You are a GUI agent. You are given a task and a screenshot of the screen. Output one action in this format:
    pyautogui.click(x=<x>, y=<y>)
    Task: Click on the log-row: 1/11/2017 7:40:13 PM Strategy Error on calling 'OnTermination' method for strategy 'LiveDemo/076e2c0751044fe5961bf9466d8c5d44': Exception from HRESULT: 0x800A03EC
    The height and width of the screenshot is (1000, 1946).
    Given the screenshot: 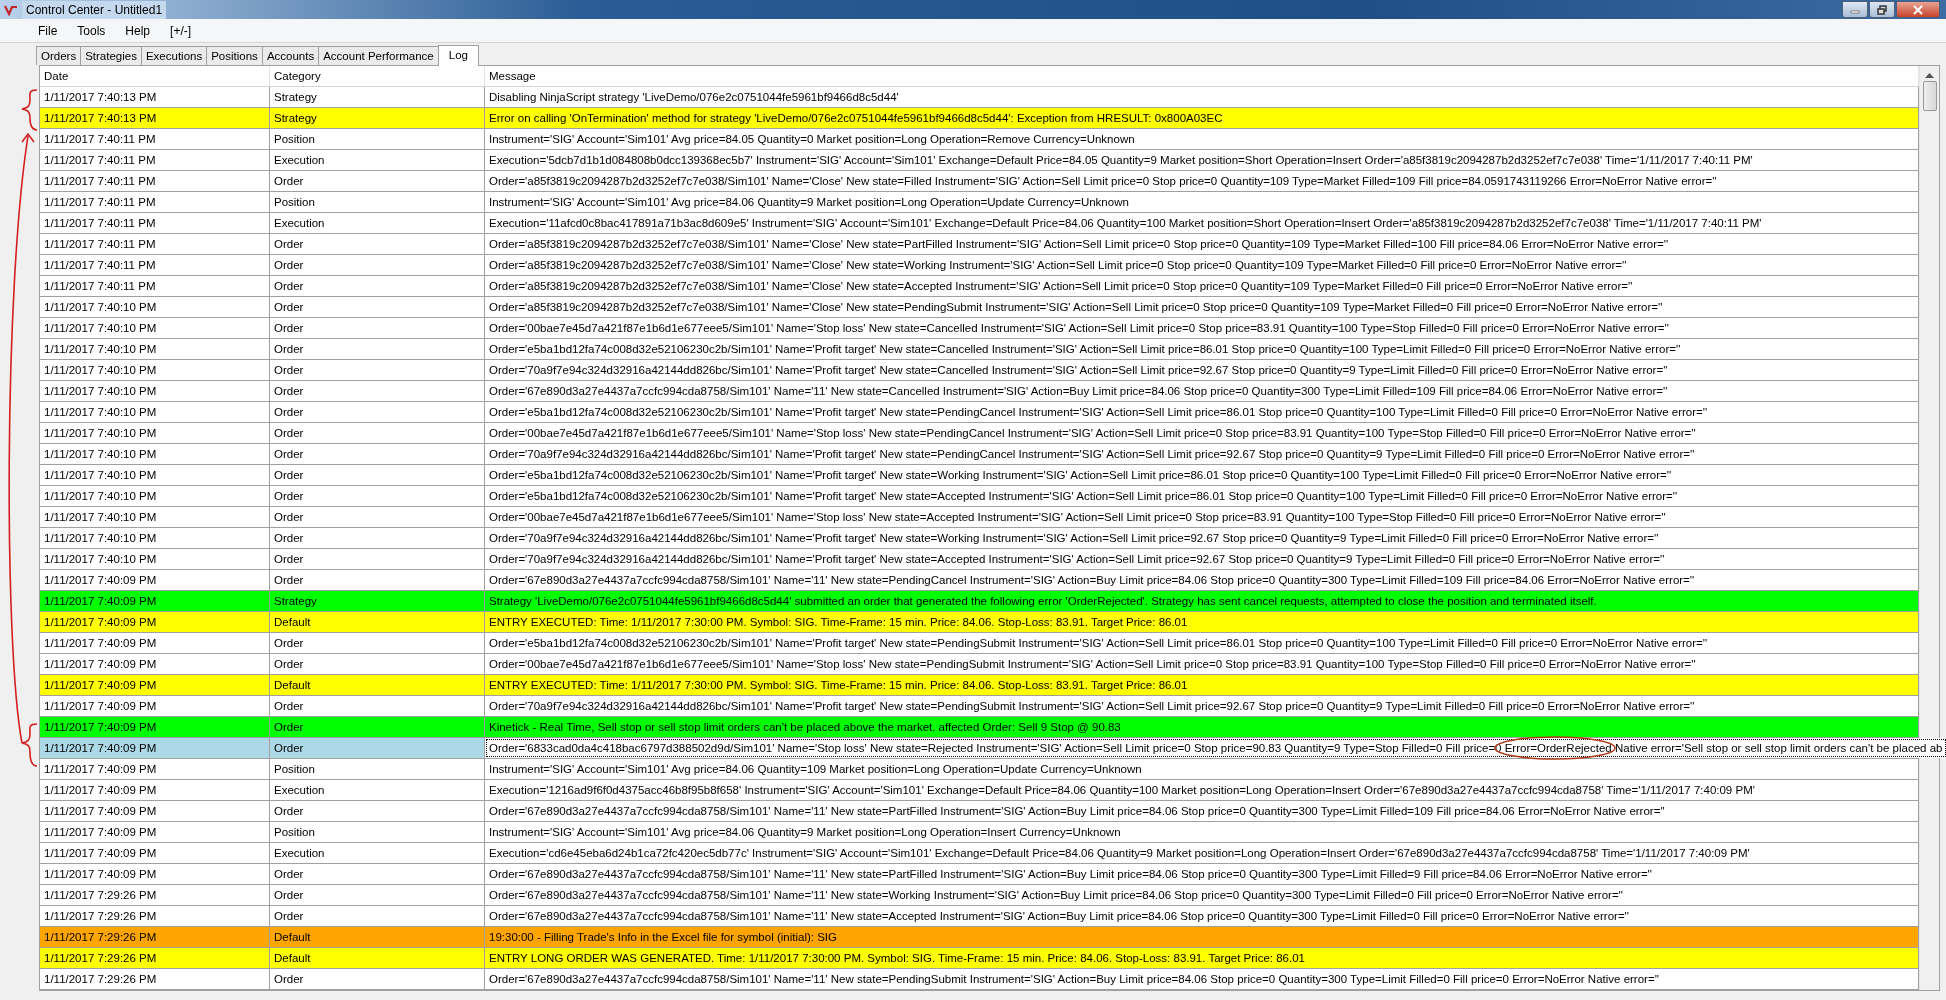 What is the action you would take?
    pyautogui.click(x=979, y=118)
    